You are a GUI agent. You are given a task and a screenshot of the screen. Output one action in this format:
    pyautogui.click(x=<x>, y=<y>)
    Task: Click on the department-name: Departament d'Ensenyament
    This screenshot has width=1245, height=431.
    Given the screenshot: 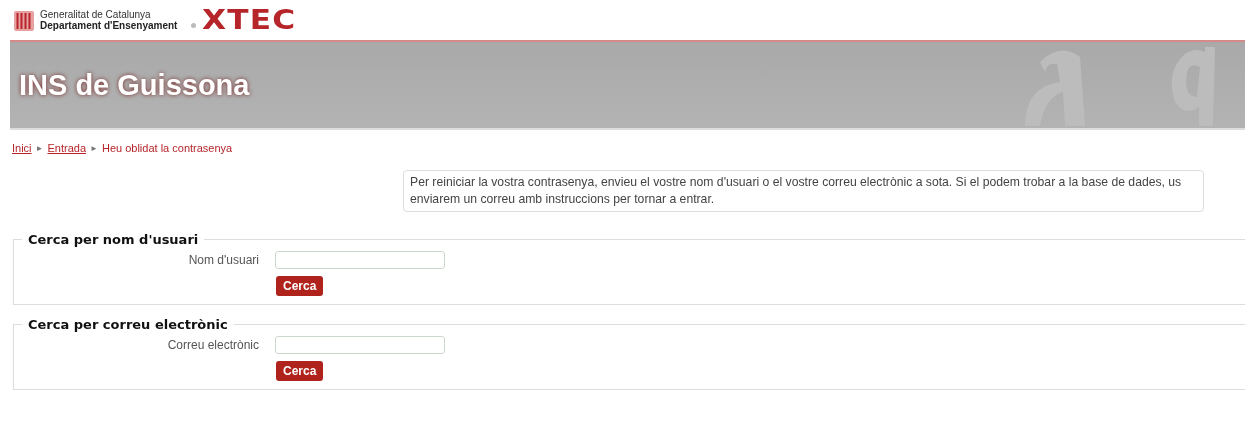 What is the action you would take?
    pyautogui.click(x=109, y=25)
    